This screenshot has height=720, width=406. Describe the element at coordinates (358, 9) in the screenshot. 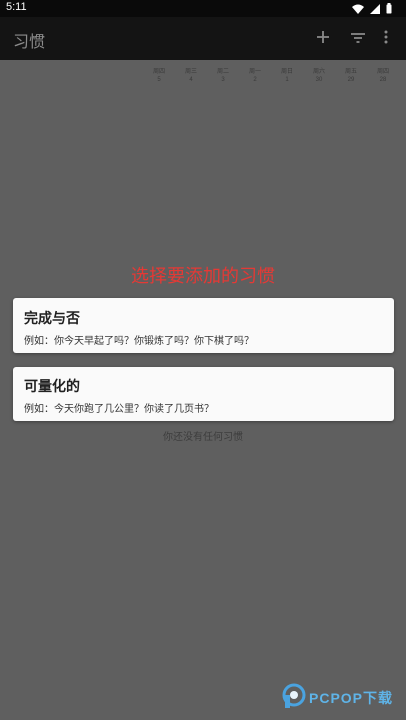

I see `wifi-icon` at that location.